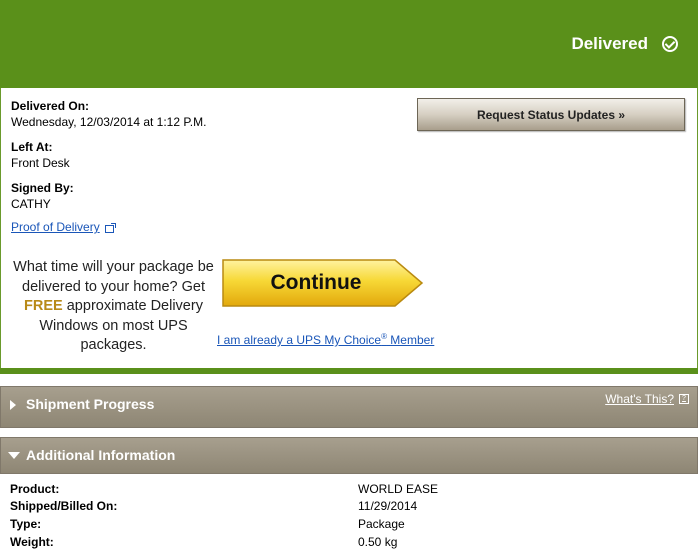 Image resolution: width=698 pixels, height=553 pixels. What do you see at coordinates (388, 506) in the screenshot?
I see `shipped-value: 11/29/2014` at bounding box center [388, 506].